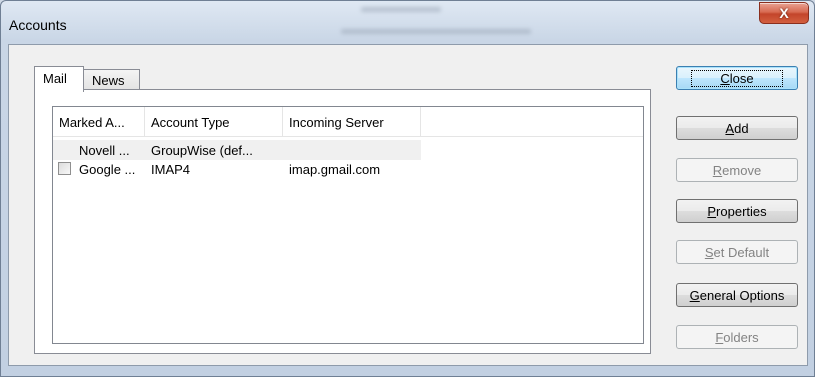 The height and width of the screenshot is (377, 815). I want to click on general-options-button: General Options, so click(737, 295).